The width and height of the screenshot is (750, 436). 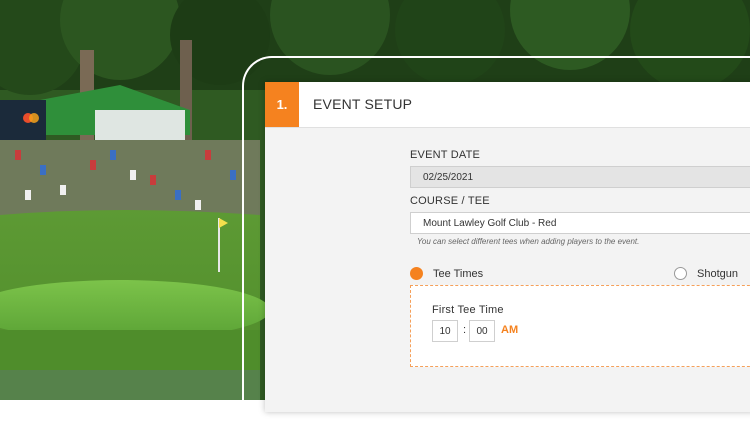 I want to click on panel-header: 1. EVENT SETUP, so click(x=507, y=105).